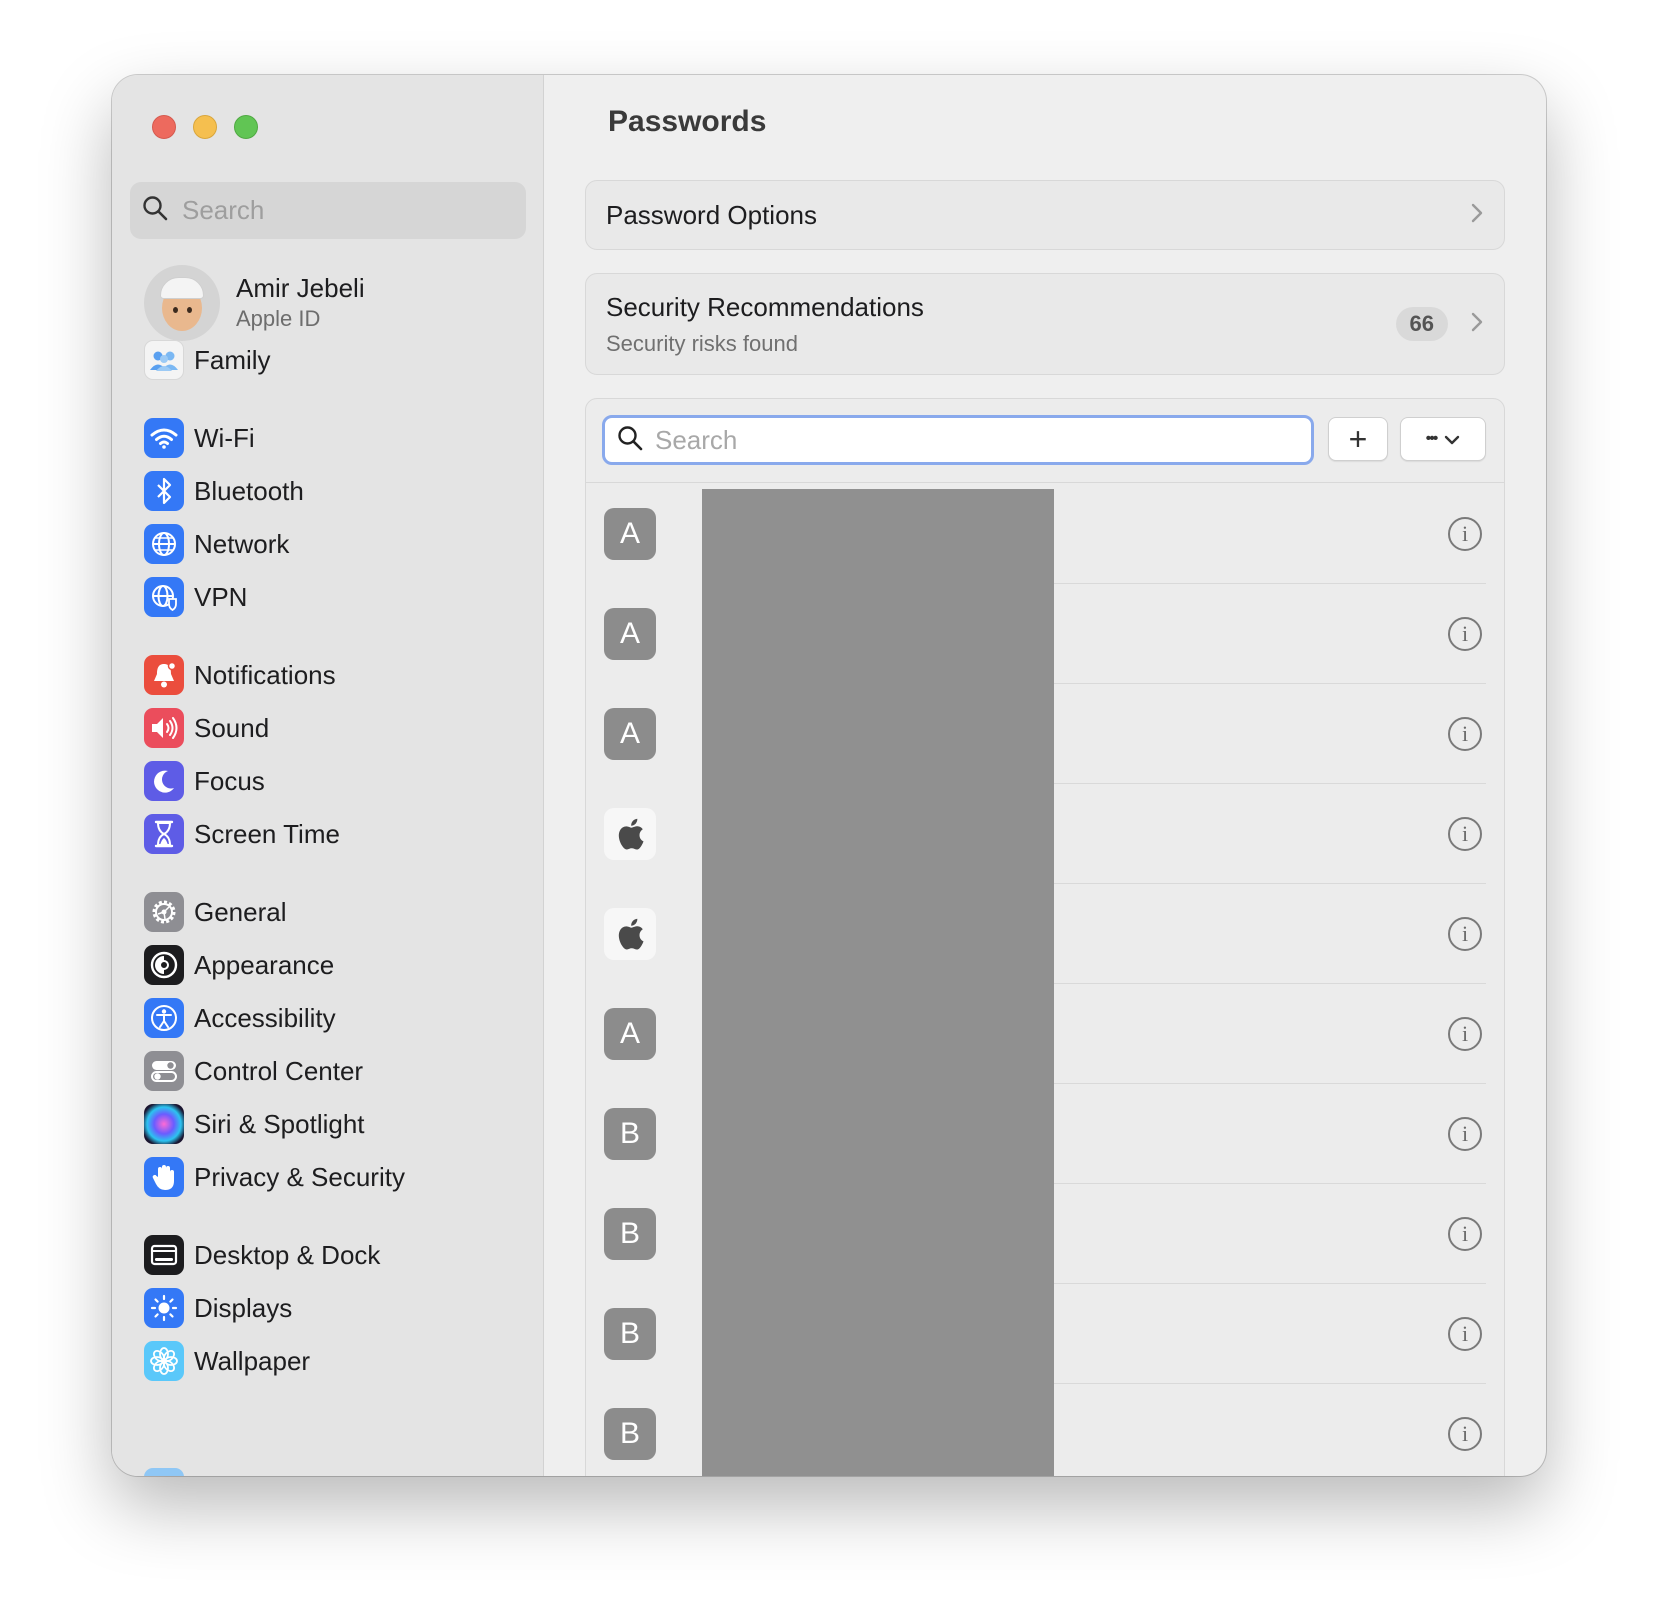  What do you see at coordinates (164, 675) in the screenshot?
I see `bell-icon` at bounding box center [164, 675].